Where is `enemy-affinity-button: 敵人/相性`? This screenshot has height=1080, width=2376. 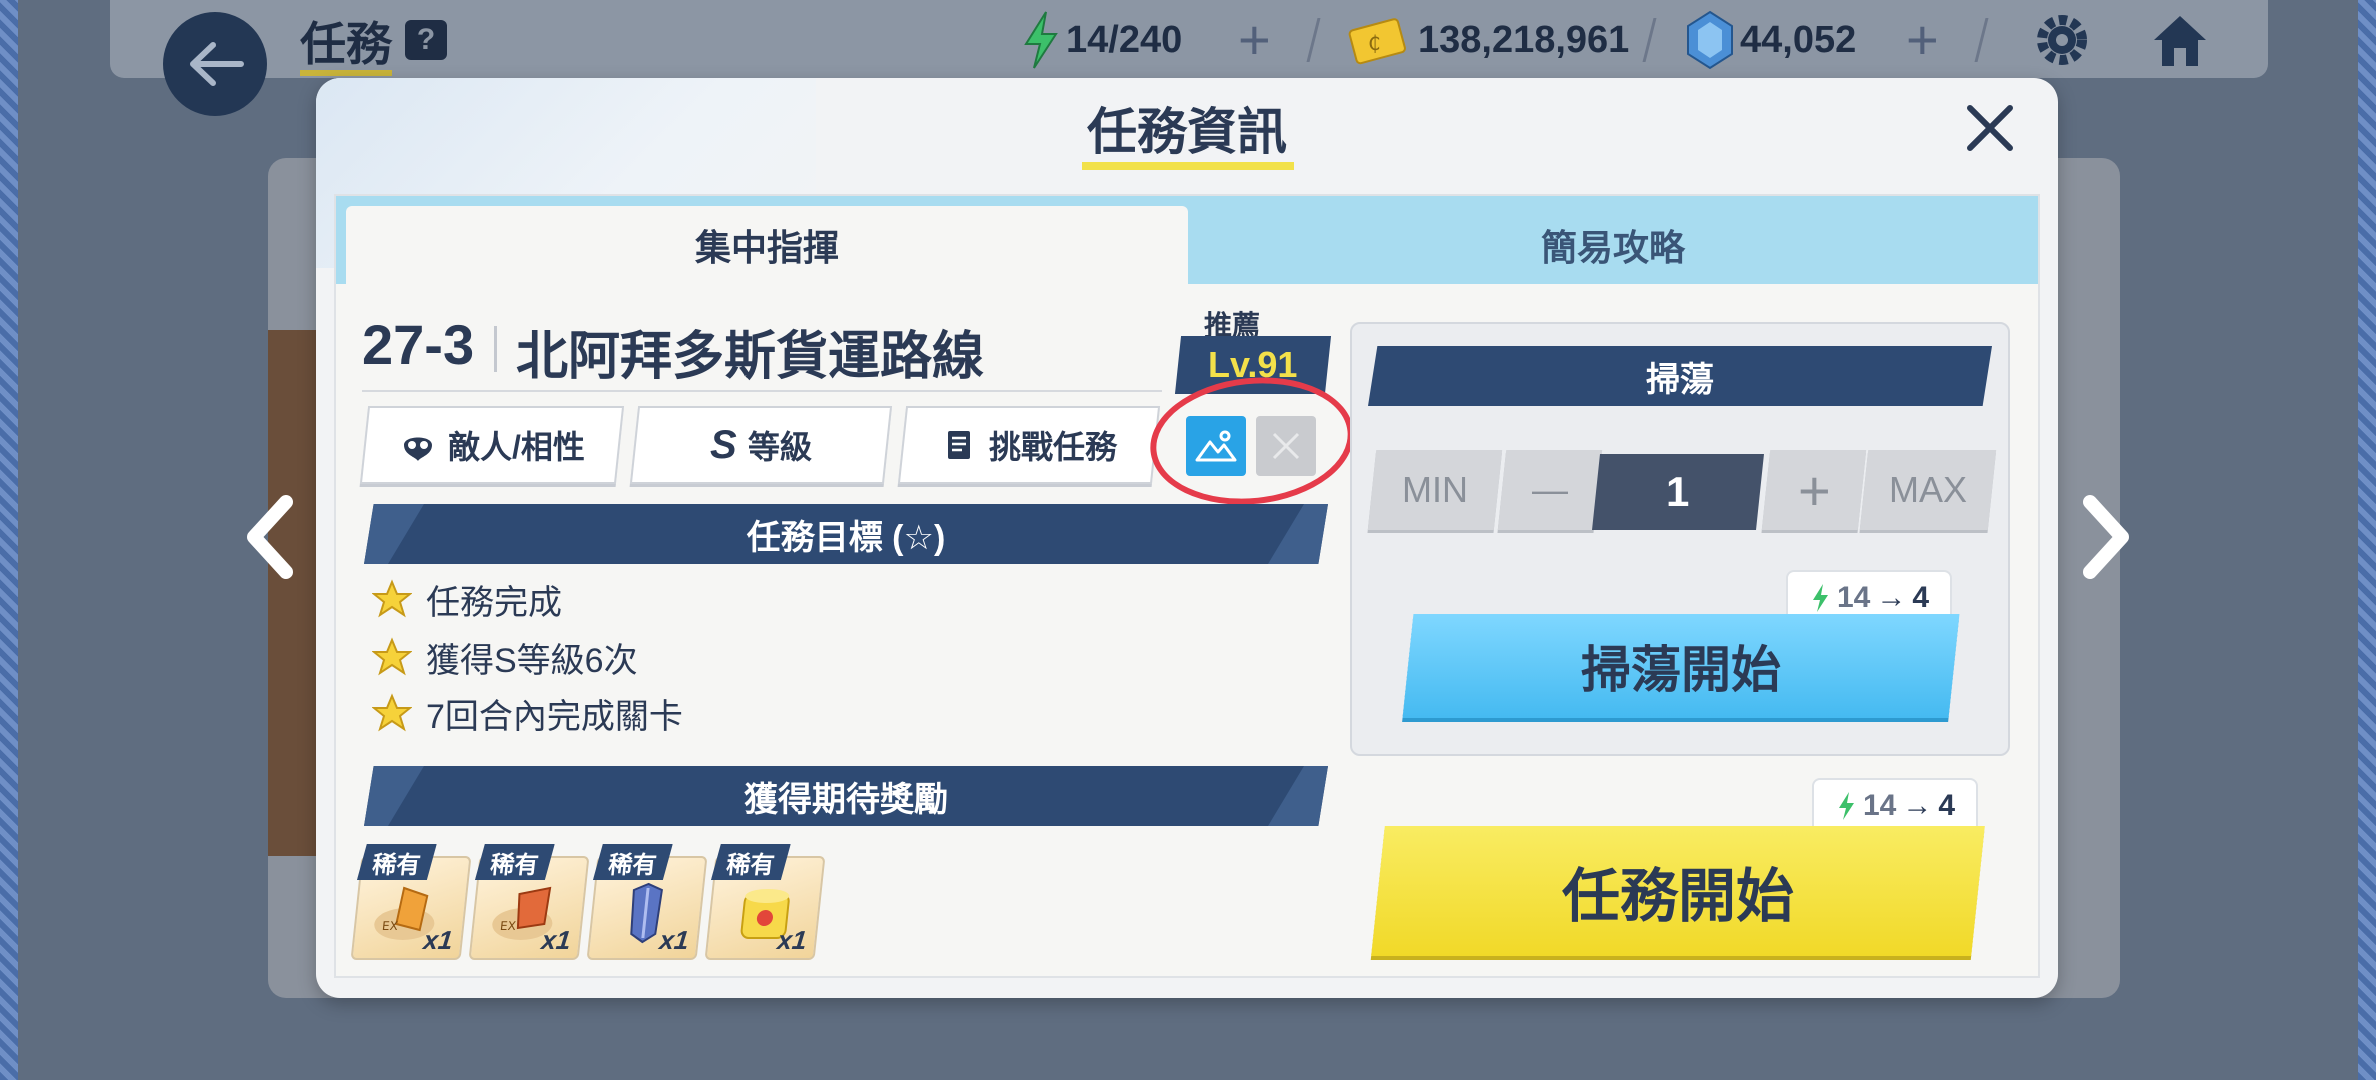
enemy-affinity-button: 敵人/相性 is located at coordinates (492, 445).